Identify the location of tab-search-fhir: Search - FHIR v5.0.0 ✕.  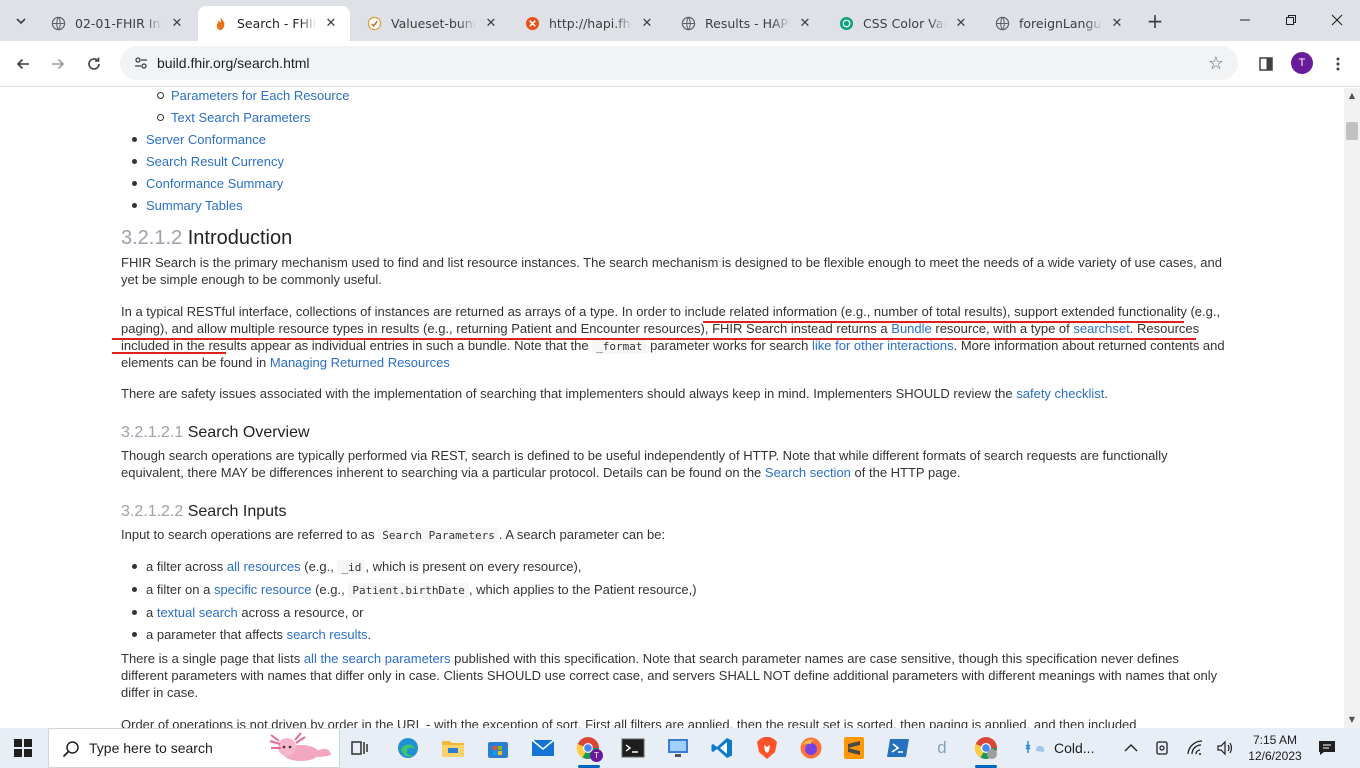
(274, 23).